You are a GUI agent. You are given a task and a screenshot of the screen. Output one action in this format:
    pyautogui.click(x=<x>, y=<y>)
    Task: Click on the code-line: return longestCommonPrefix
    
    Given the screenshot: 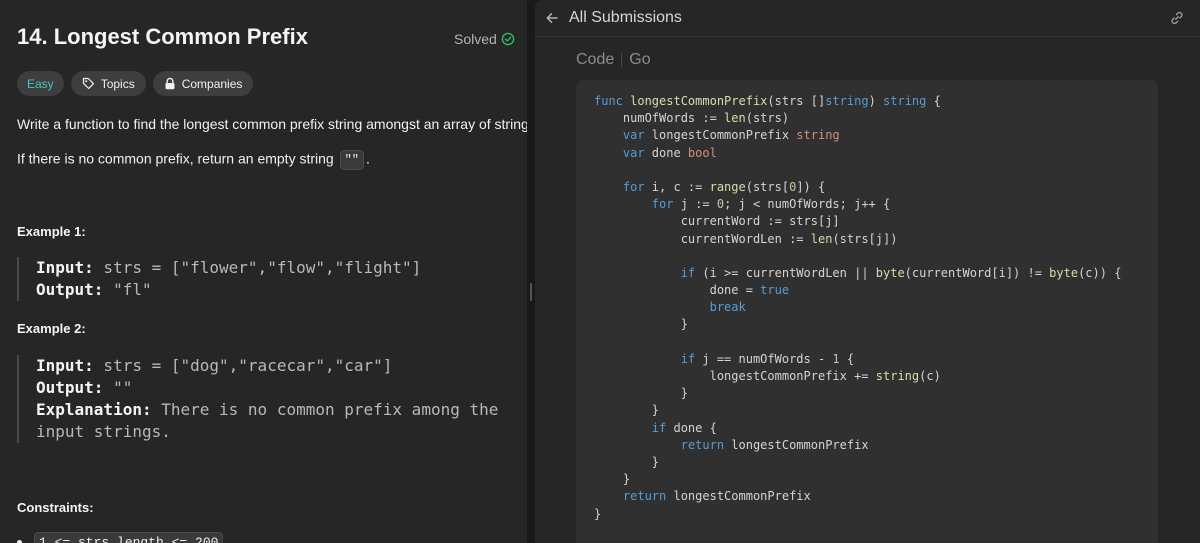 What is the action you would take?
    pyautogui.click(x=857, y=445)
    